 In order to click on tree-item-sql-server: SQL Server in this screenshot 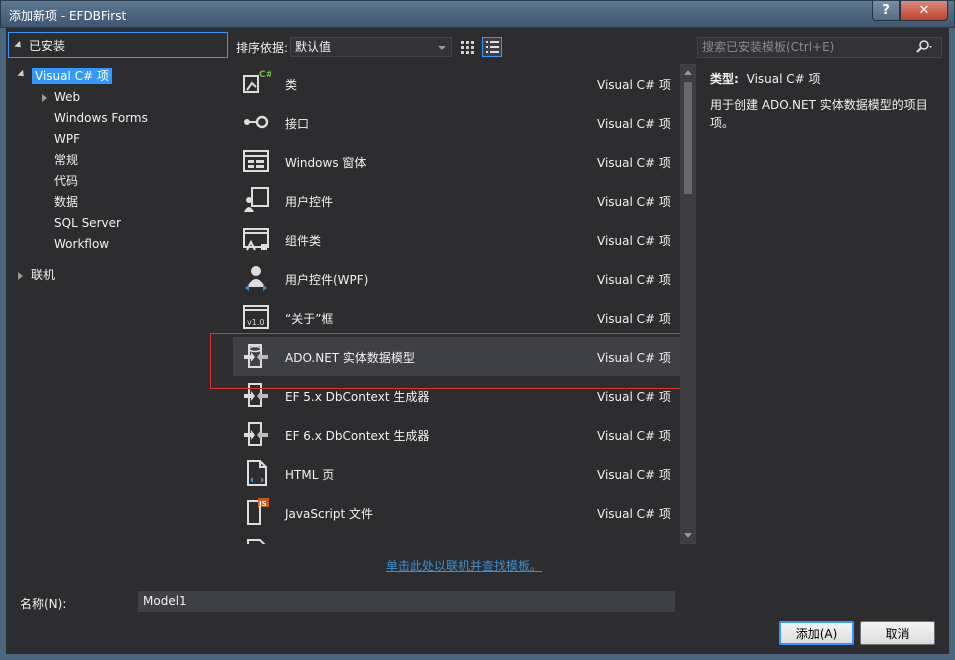, I will do `click(87, 223)`.